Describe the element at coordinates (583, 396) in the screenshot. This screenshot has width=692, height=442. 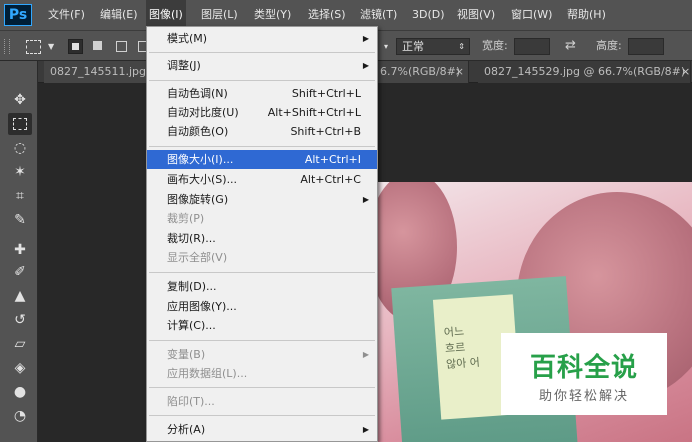
I see `watermark-subtitle: 助你轻松解决` at that location.